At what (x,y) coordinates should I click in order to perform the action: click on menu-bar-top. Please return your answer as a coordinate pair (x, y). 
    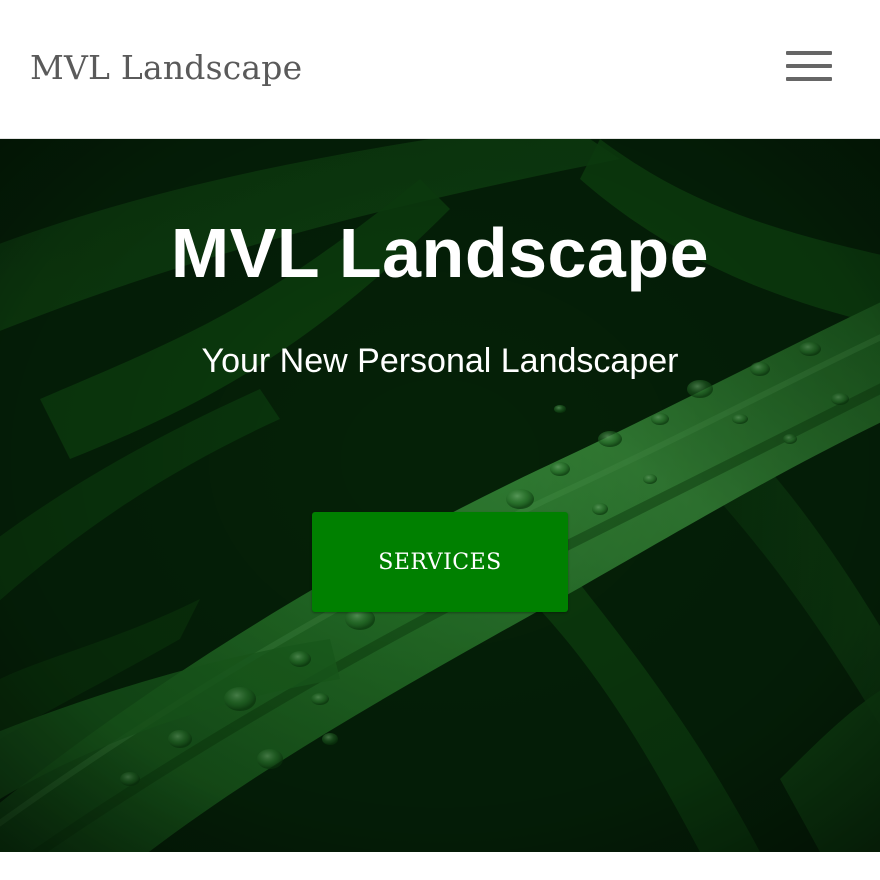
    Looking at the image, I should click on (809, 53).